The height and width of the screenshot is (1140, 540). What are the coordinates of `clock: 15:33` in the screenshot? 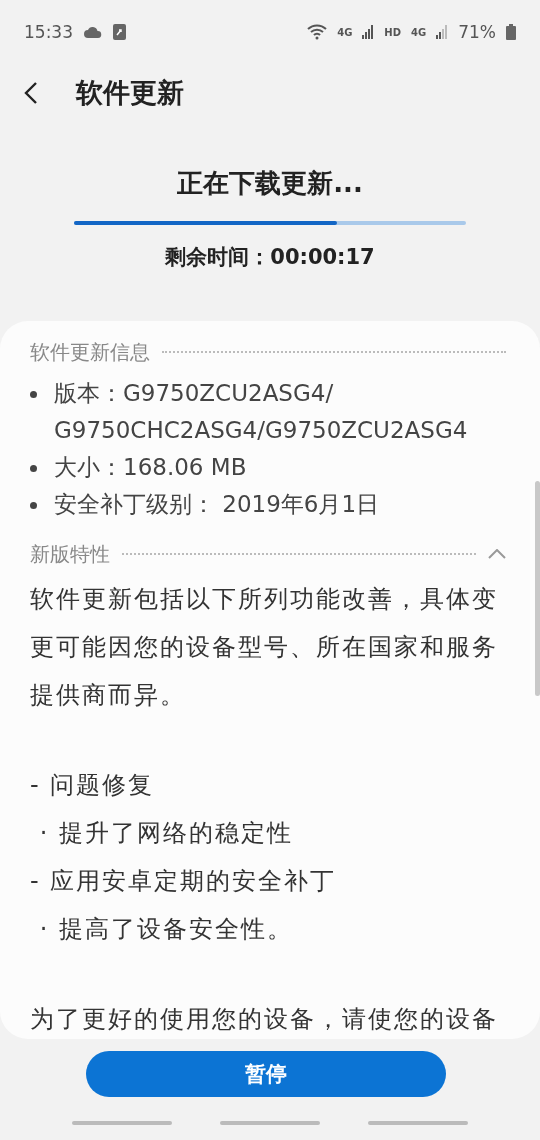 It's located at (48, 32).